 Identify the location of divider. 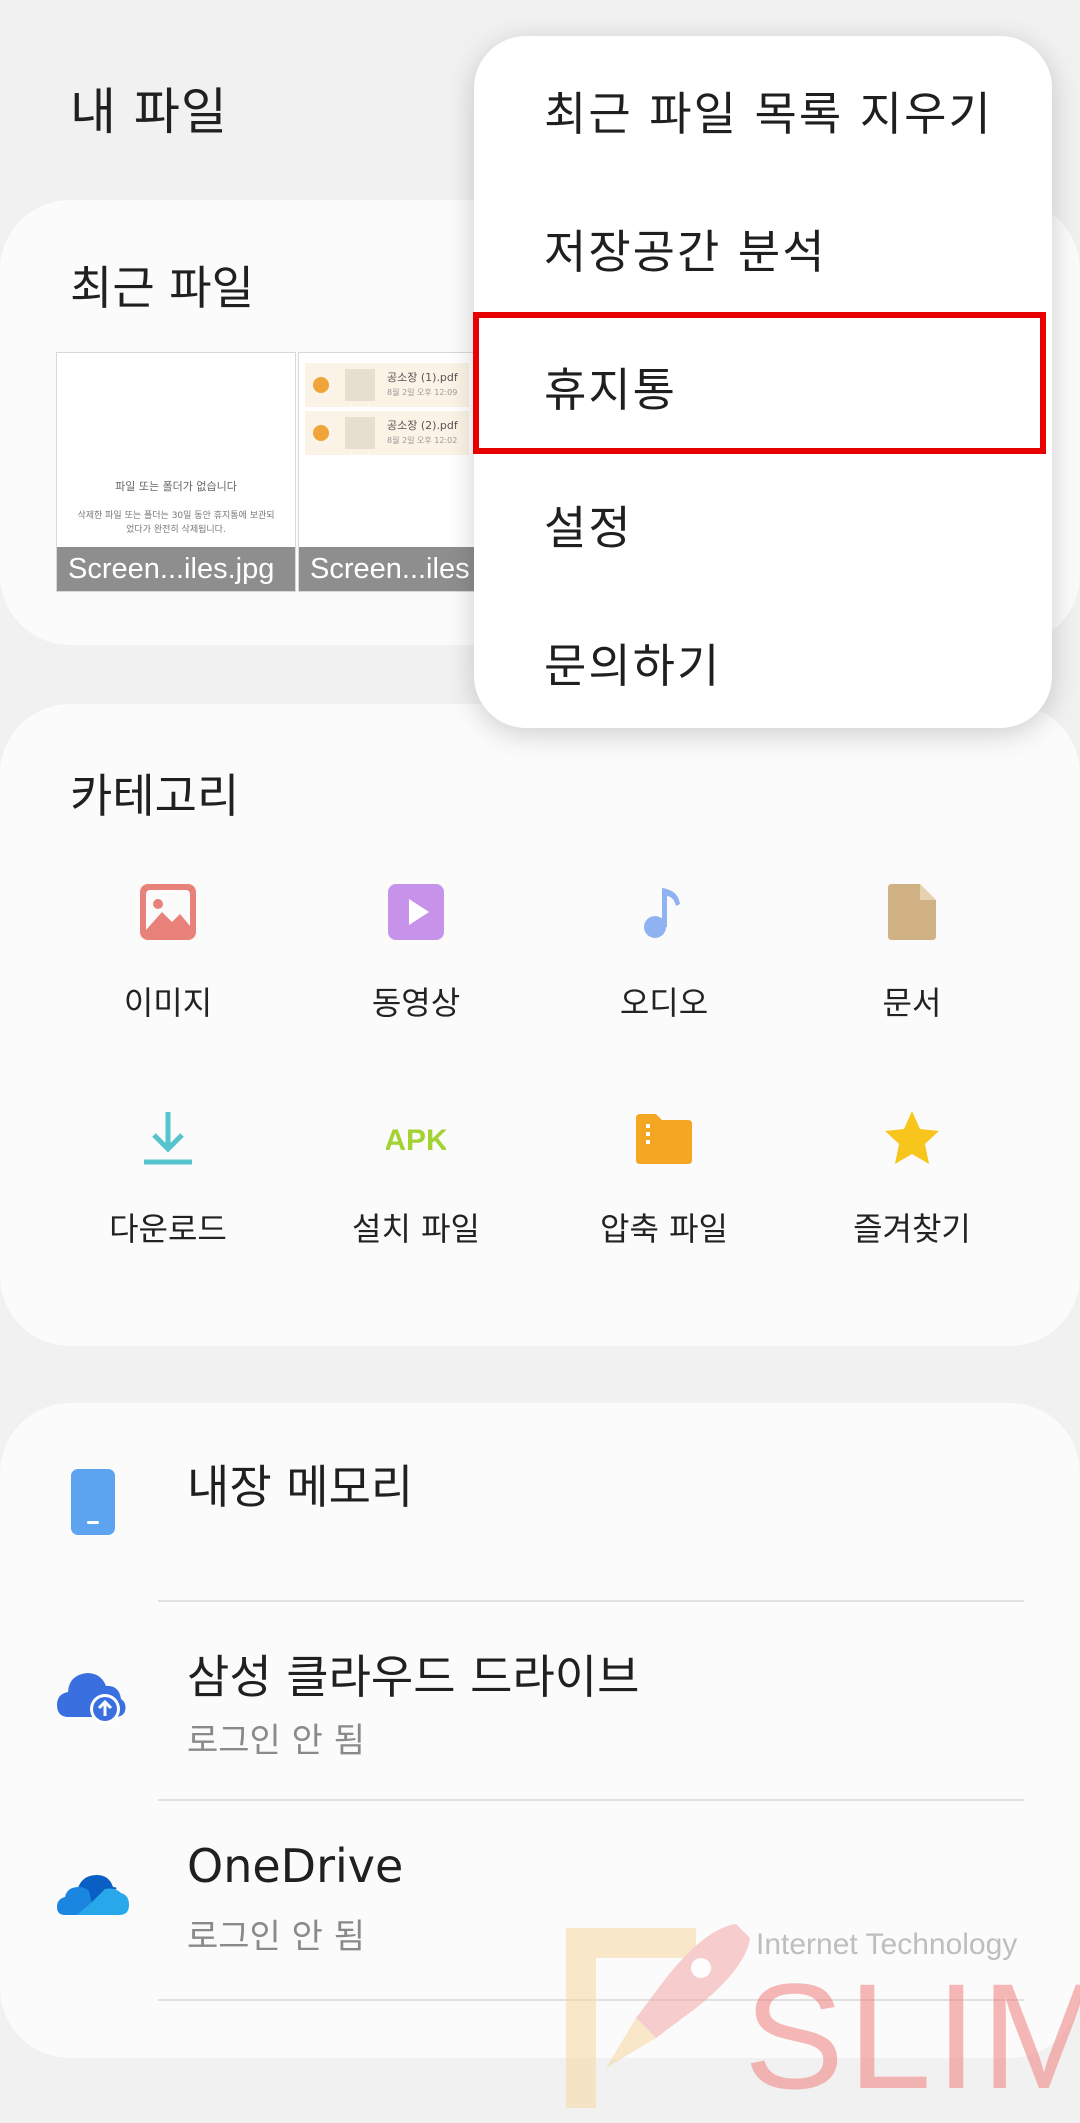
(591, 1601).